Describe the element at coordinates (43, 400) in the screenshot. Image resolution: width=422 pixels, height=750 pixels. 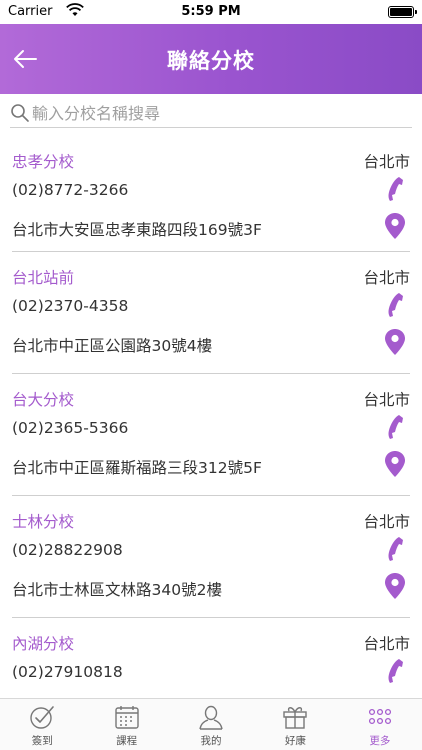
I see `branch-name: 台大分校` at that location.